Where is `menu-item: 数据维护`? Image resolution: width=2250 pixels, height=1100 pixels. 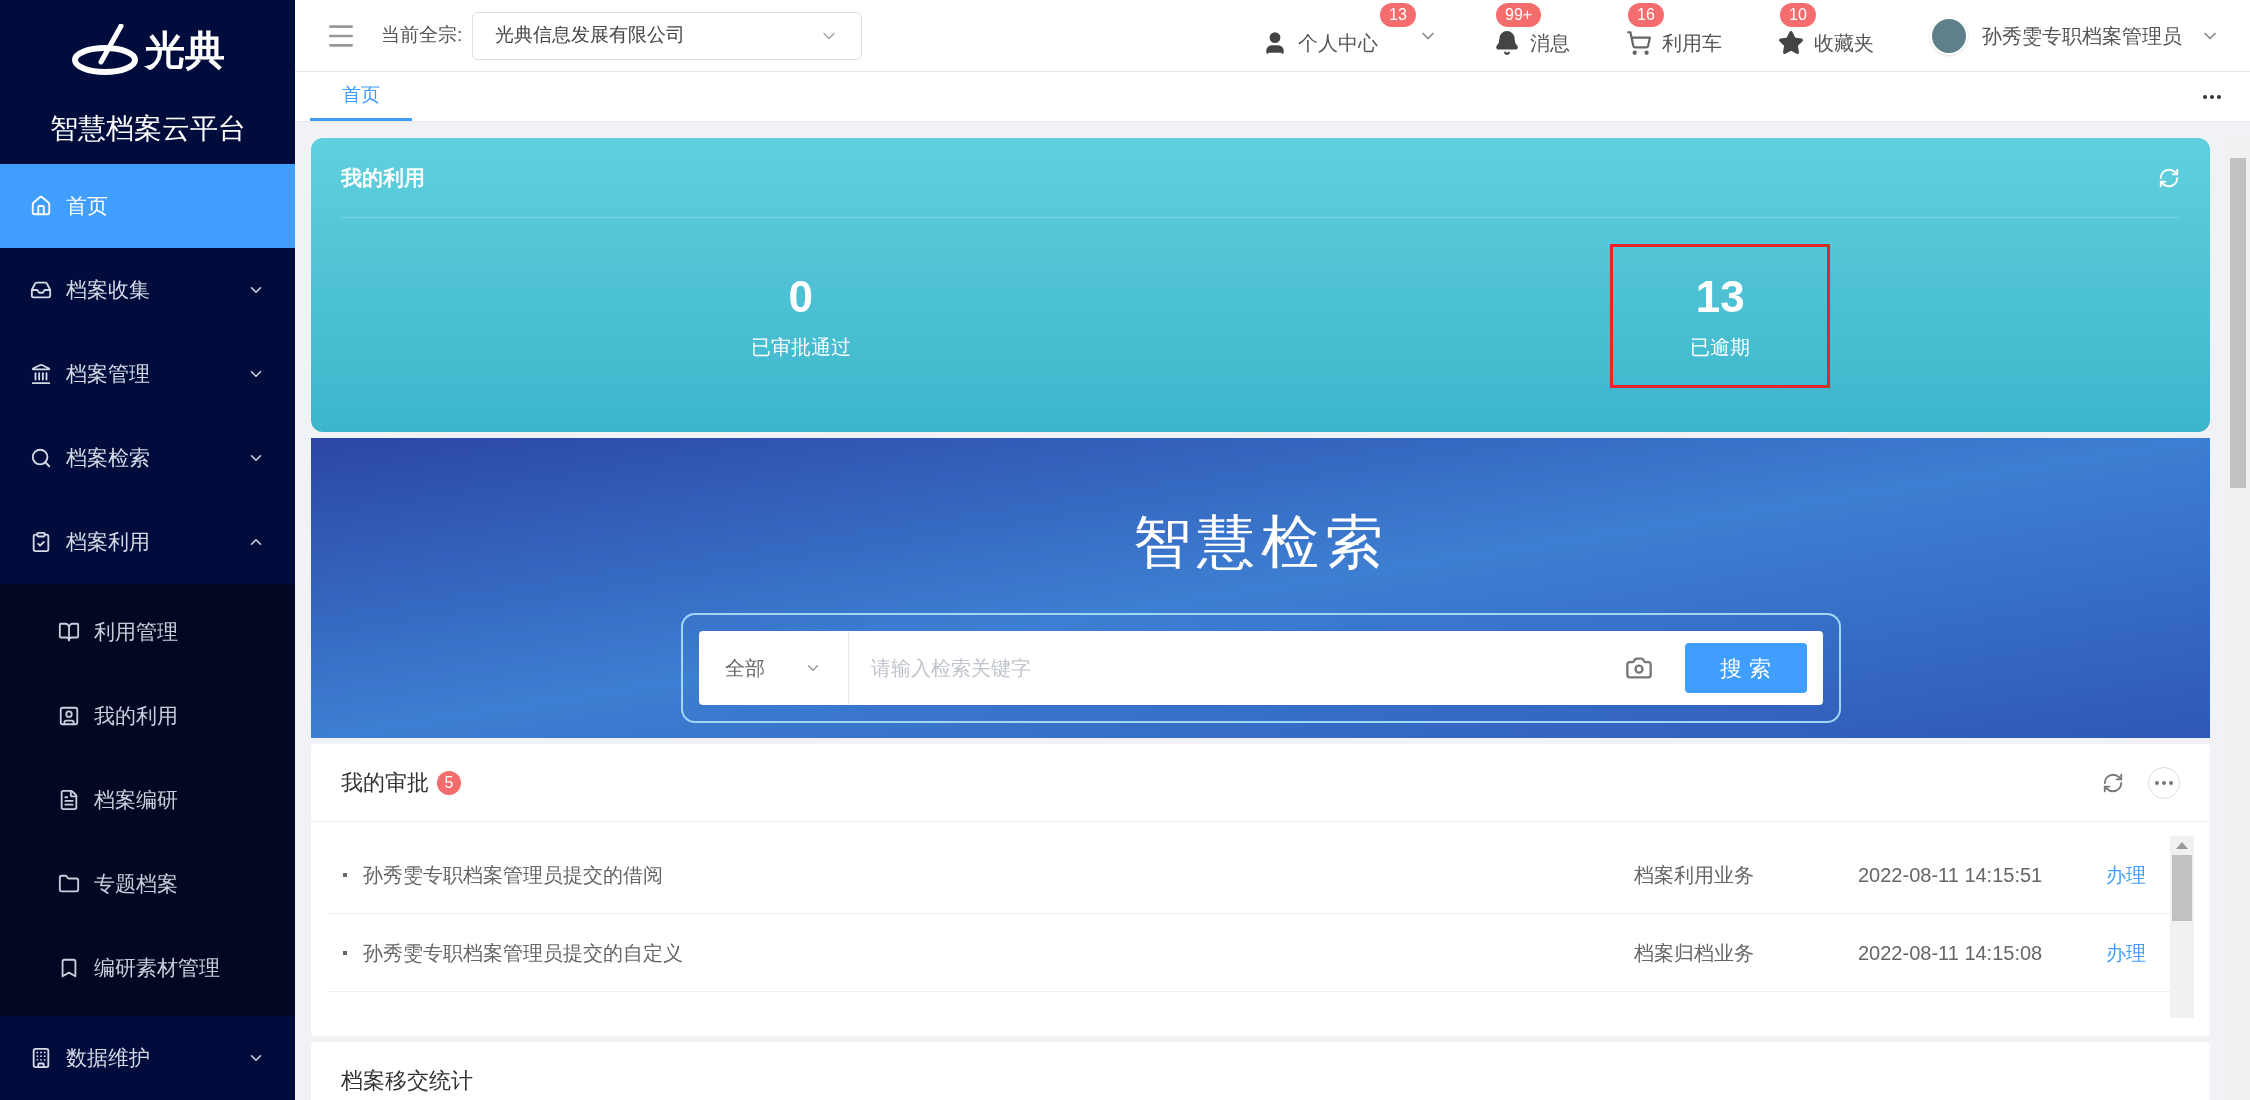
menu-item: 数据维护 is located at coordinates (147, 1058).